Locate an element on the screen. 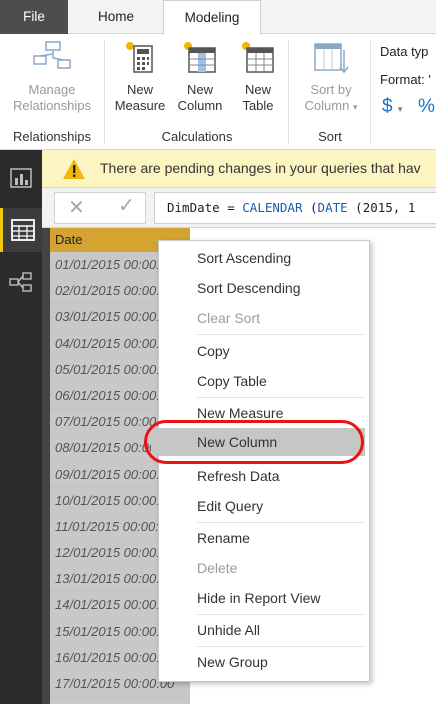  menu-item-rename: Rename is located at coordinates (264, 538).